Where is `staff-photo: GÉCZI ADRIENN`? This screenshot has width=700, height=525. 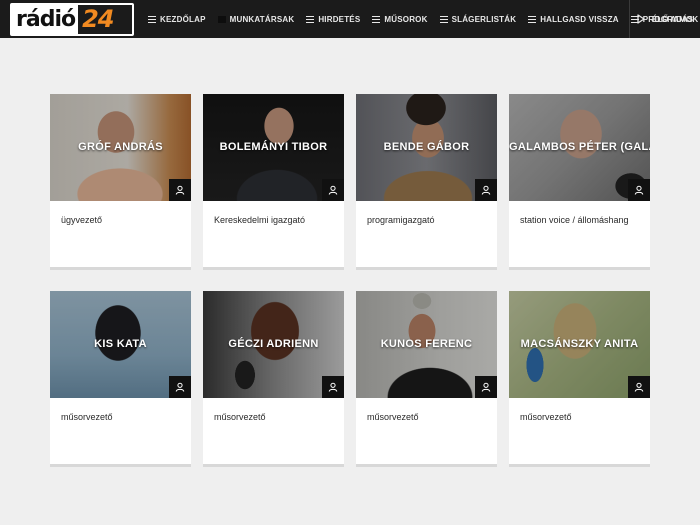
staff-photo: GÉCZI ADRIENN is located at coordinates (273, 344).